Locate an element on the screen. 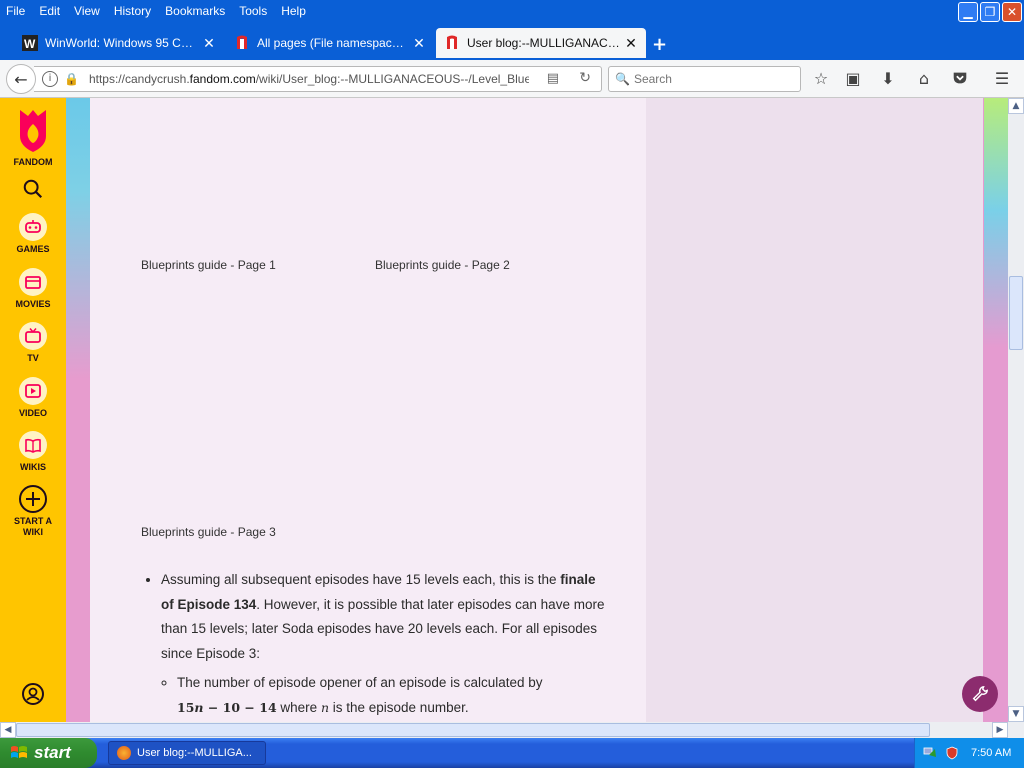  svg-text: W is located at coordinates (30, 44).